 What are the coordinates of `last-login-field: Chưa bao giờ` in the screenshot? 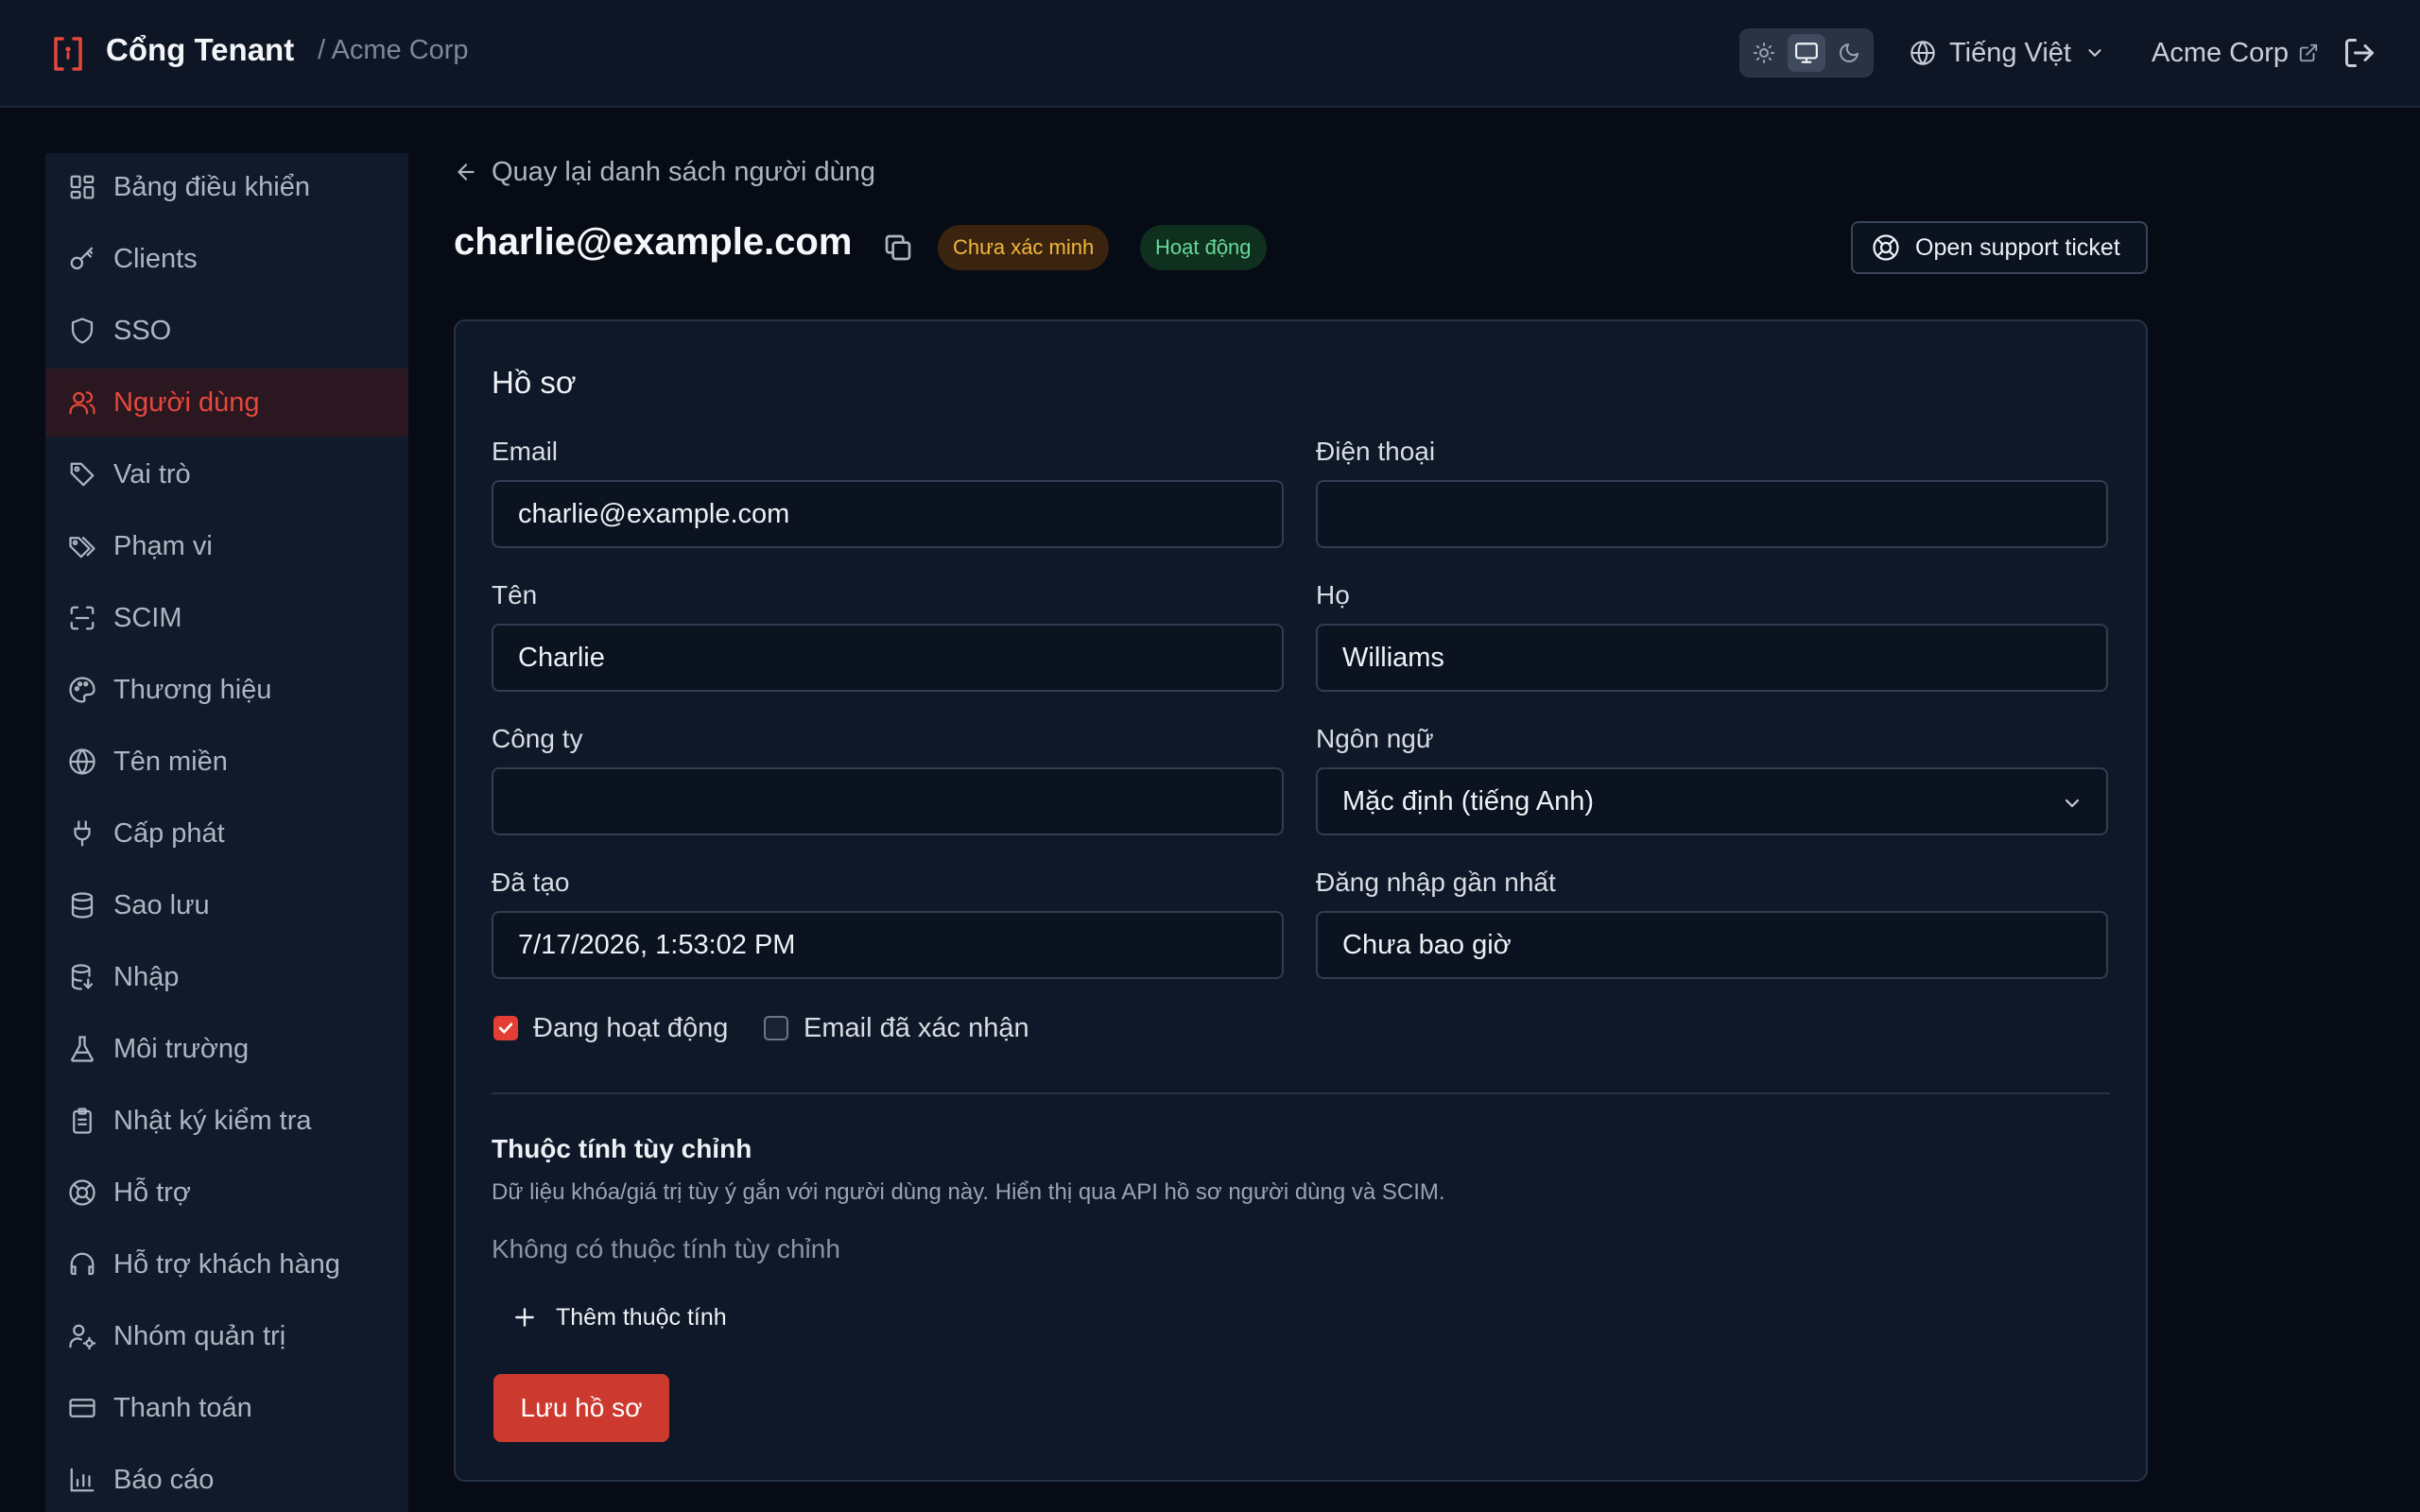 It's located at (1712, 945).